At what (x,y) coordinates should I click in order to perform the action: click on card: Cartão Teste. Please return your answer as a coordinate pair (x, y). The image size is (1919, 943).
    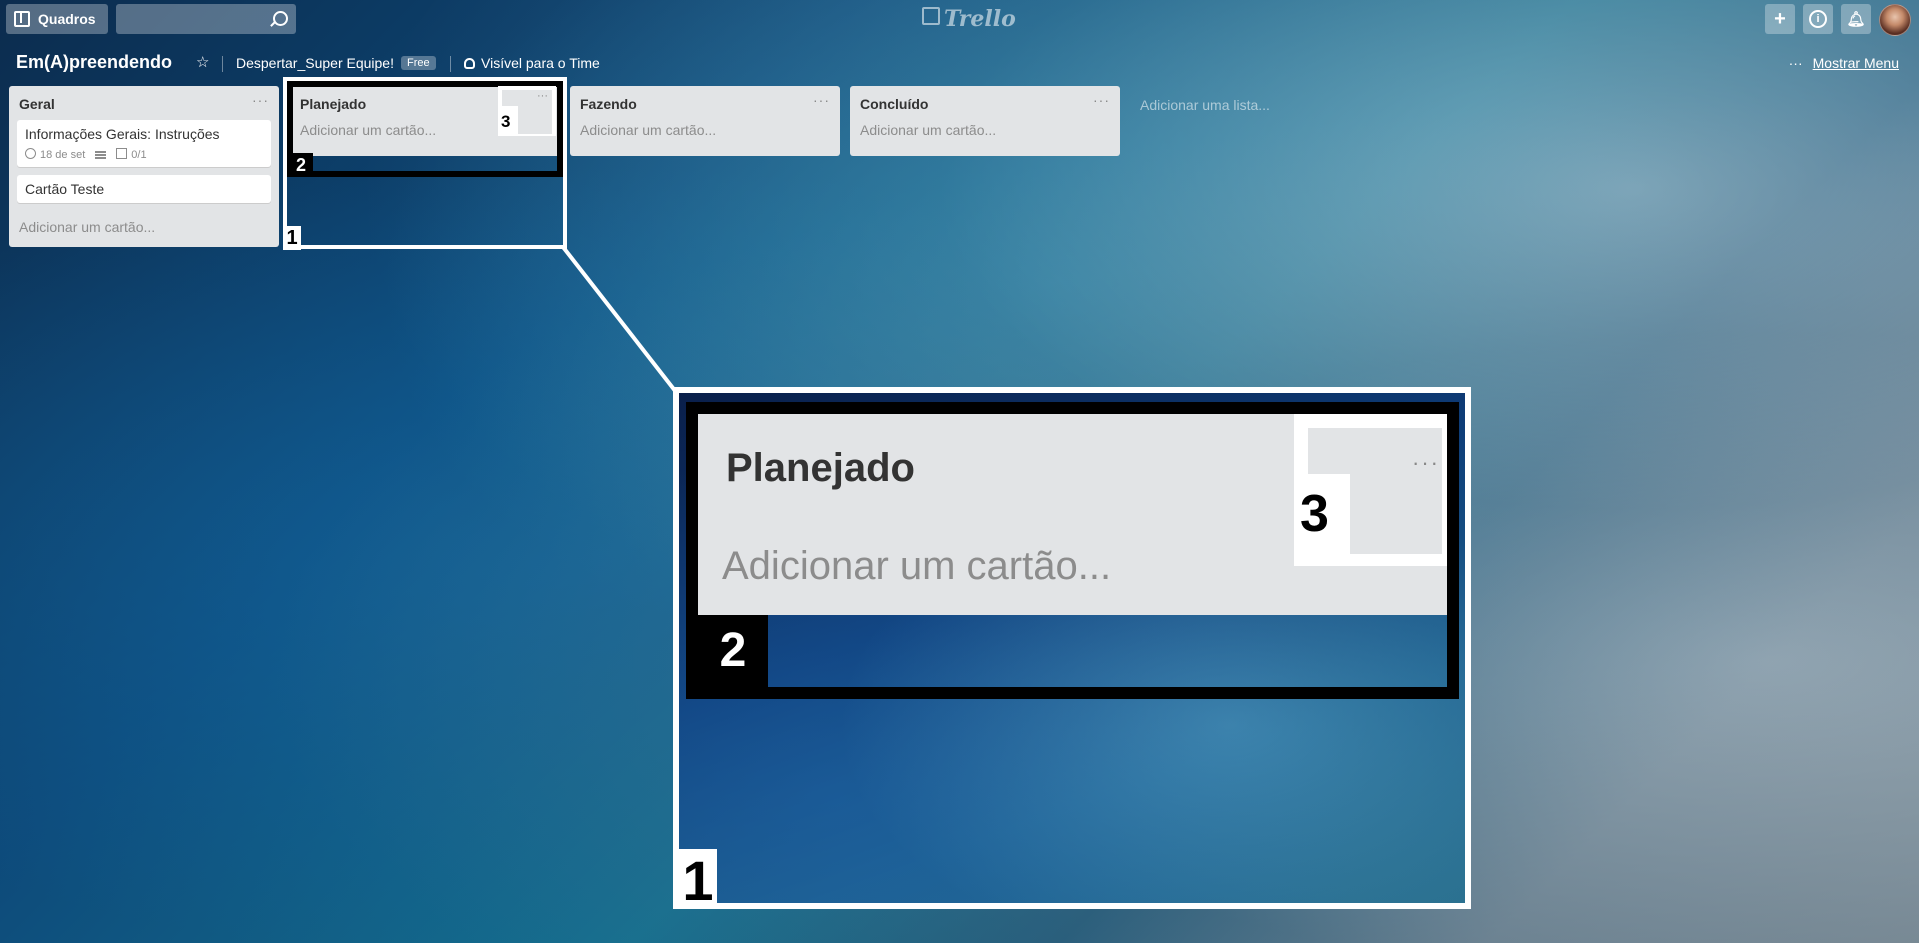
    Looking at the image, I should click on (144, 189).